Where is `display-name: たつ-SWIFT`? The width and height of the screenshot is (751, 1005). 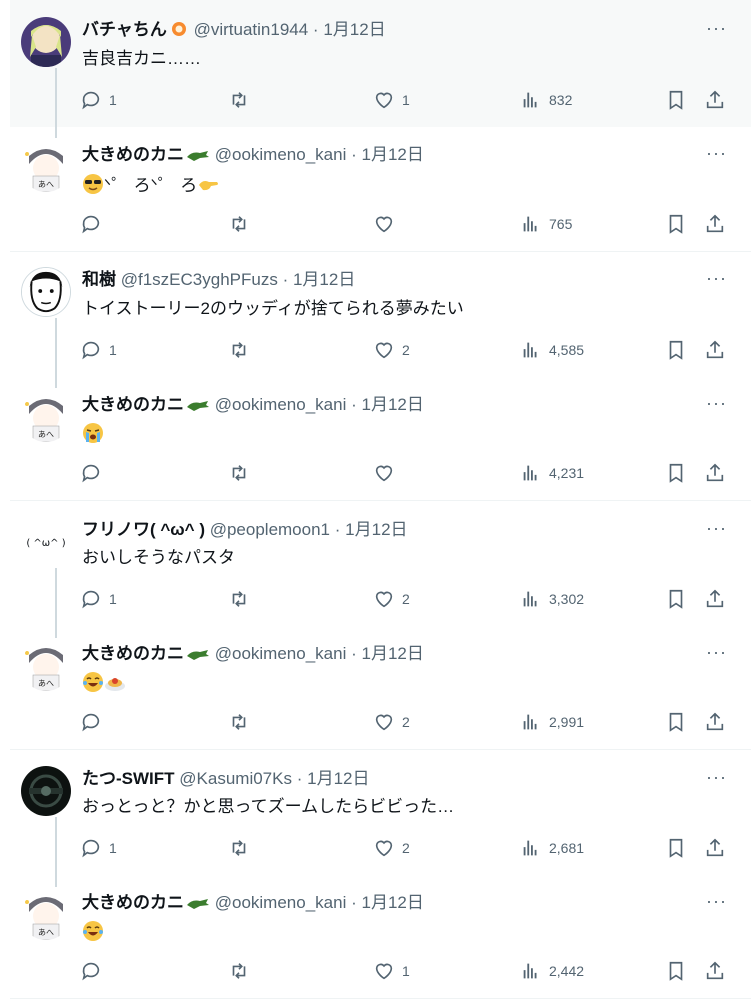 display-name: たつ-SWIFT is located at coordinates (128, 778).